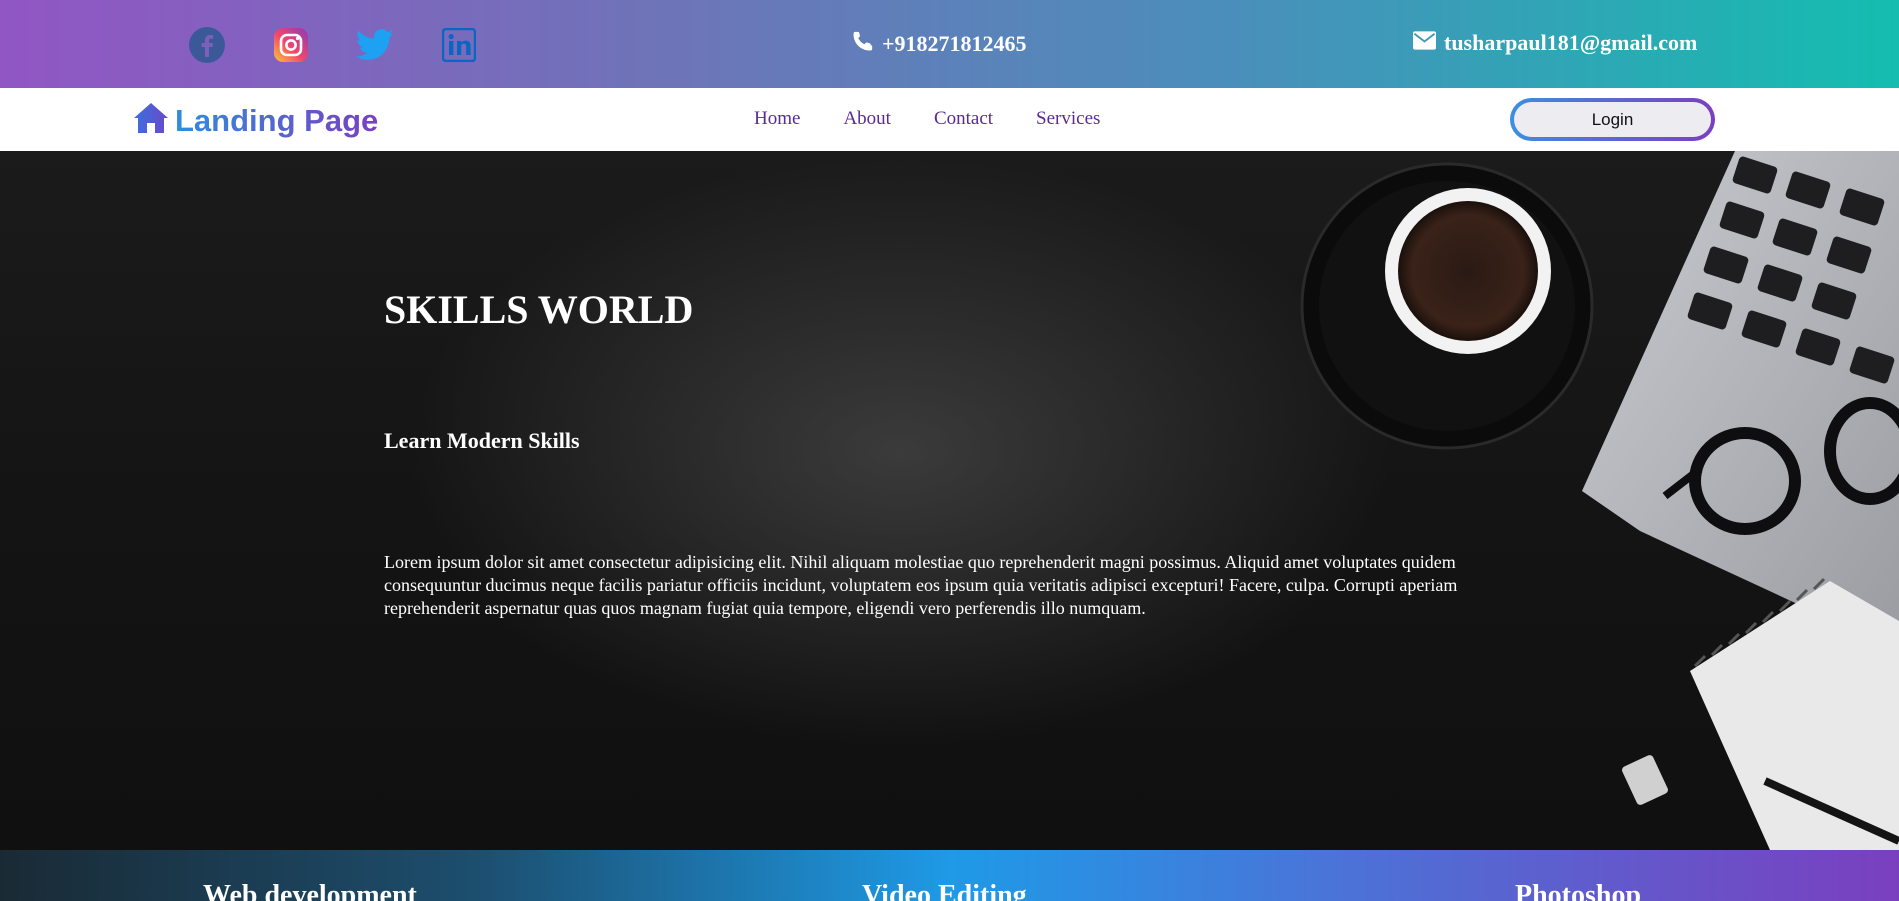 This screenshot has width=1899, height=901. What do you see at coordinates (482, 440) in the screenshot?
I see `hero-subtitle: Learn Modern Skills` at bounding box center [482, 440].